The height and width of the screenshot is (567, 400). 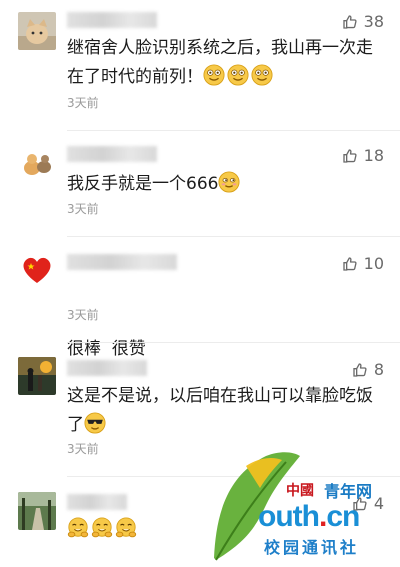 I want to click on like-count: 8, so click(x=378, y=369).